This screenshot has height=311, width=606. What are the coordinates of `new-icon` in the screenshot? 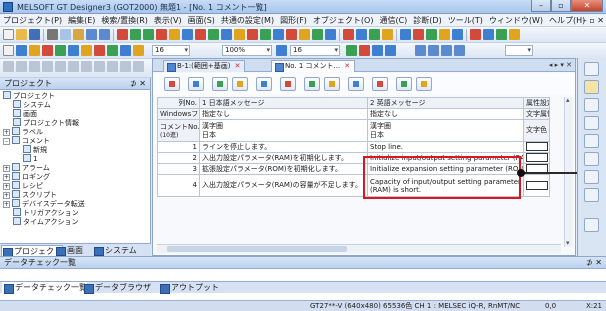 It's located at (8, 34).